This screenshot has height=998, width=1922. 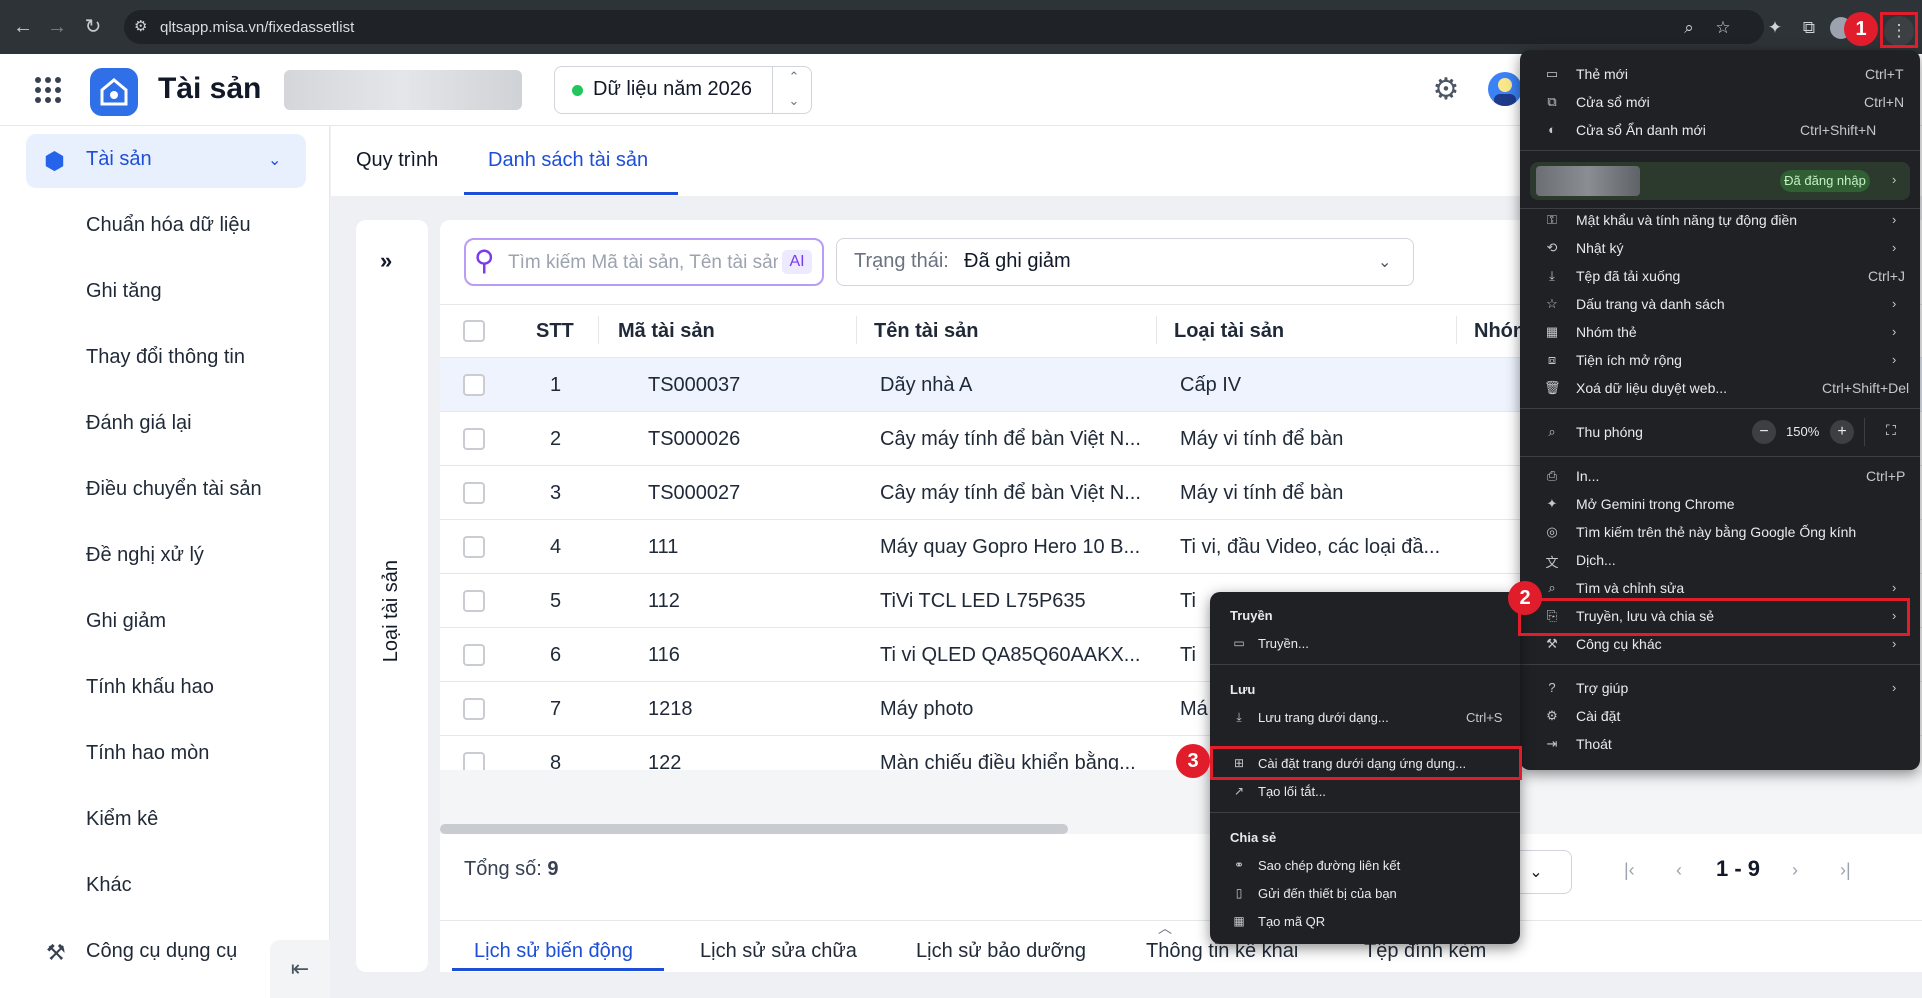 What do you see at coordinates (1842, 432) in the screenshot?
I see `zoom-in-button: +` at bounding box center [1842, 432].